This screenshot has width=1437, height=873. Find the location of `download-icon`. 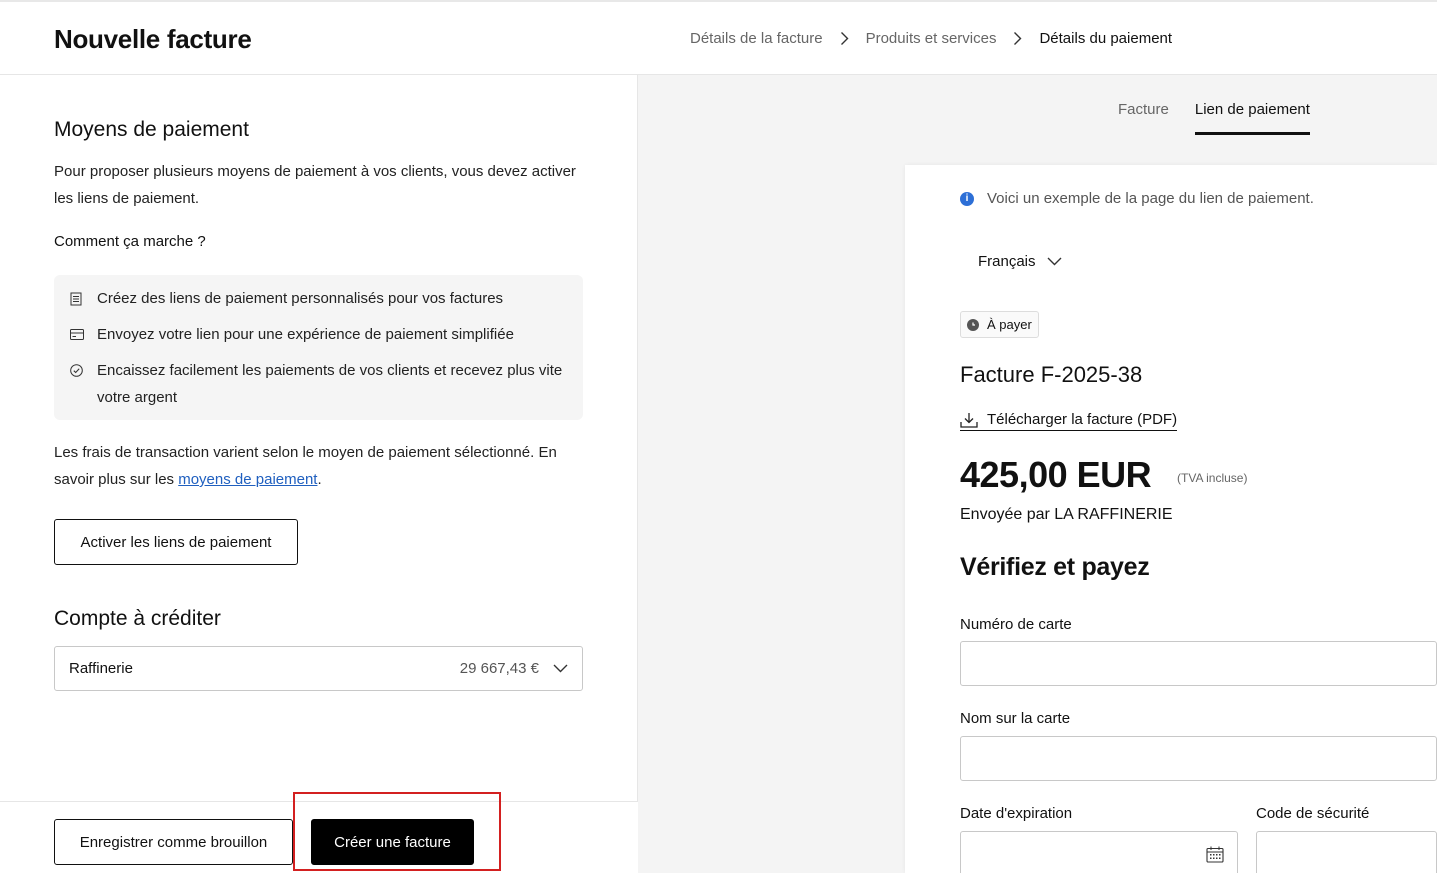

download-icon is located at coordinates (969, 420).